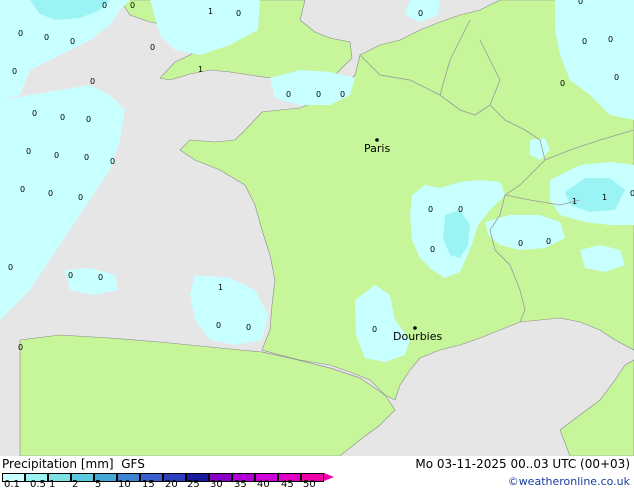  Describe the element at coordinates (309, 484) in the screenshot. I see `scale-tick-label: 50` at that location.